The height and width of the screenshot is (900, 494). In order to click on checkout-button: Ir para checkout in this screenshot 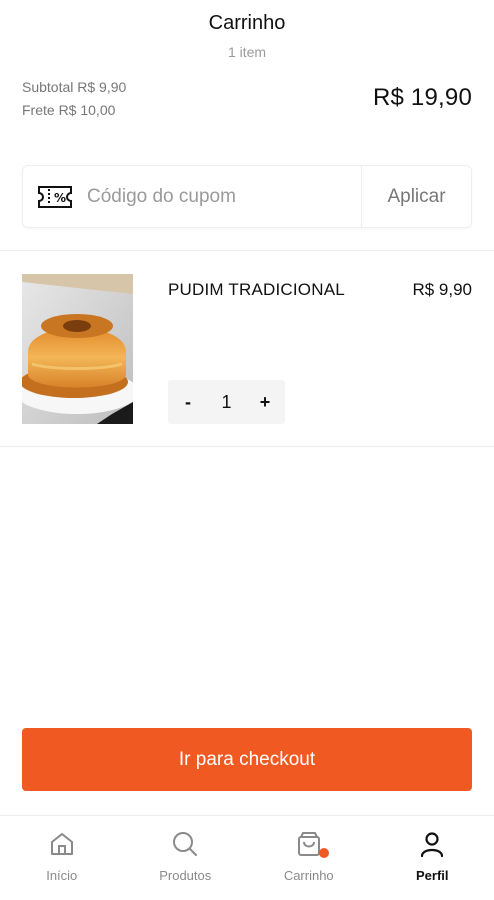, I will do `click(247, 759)`.